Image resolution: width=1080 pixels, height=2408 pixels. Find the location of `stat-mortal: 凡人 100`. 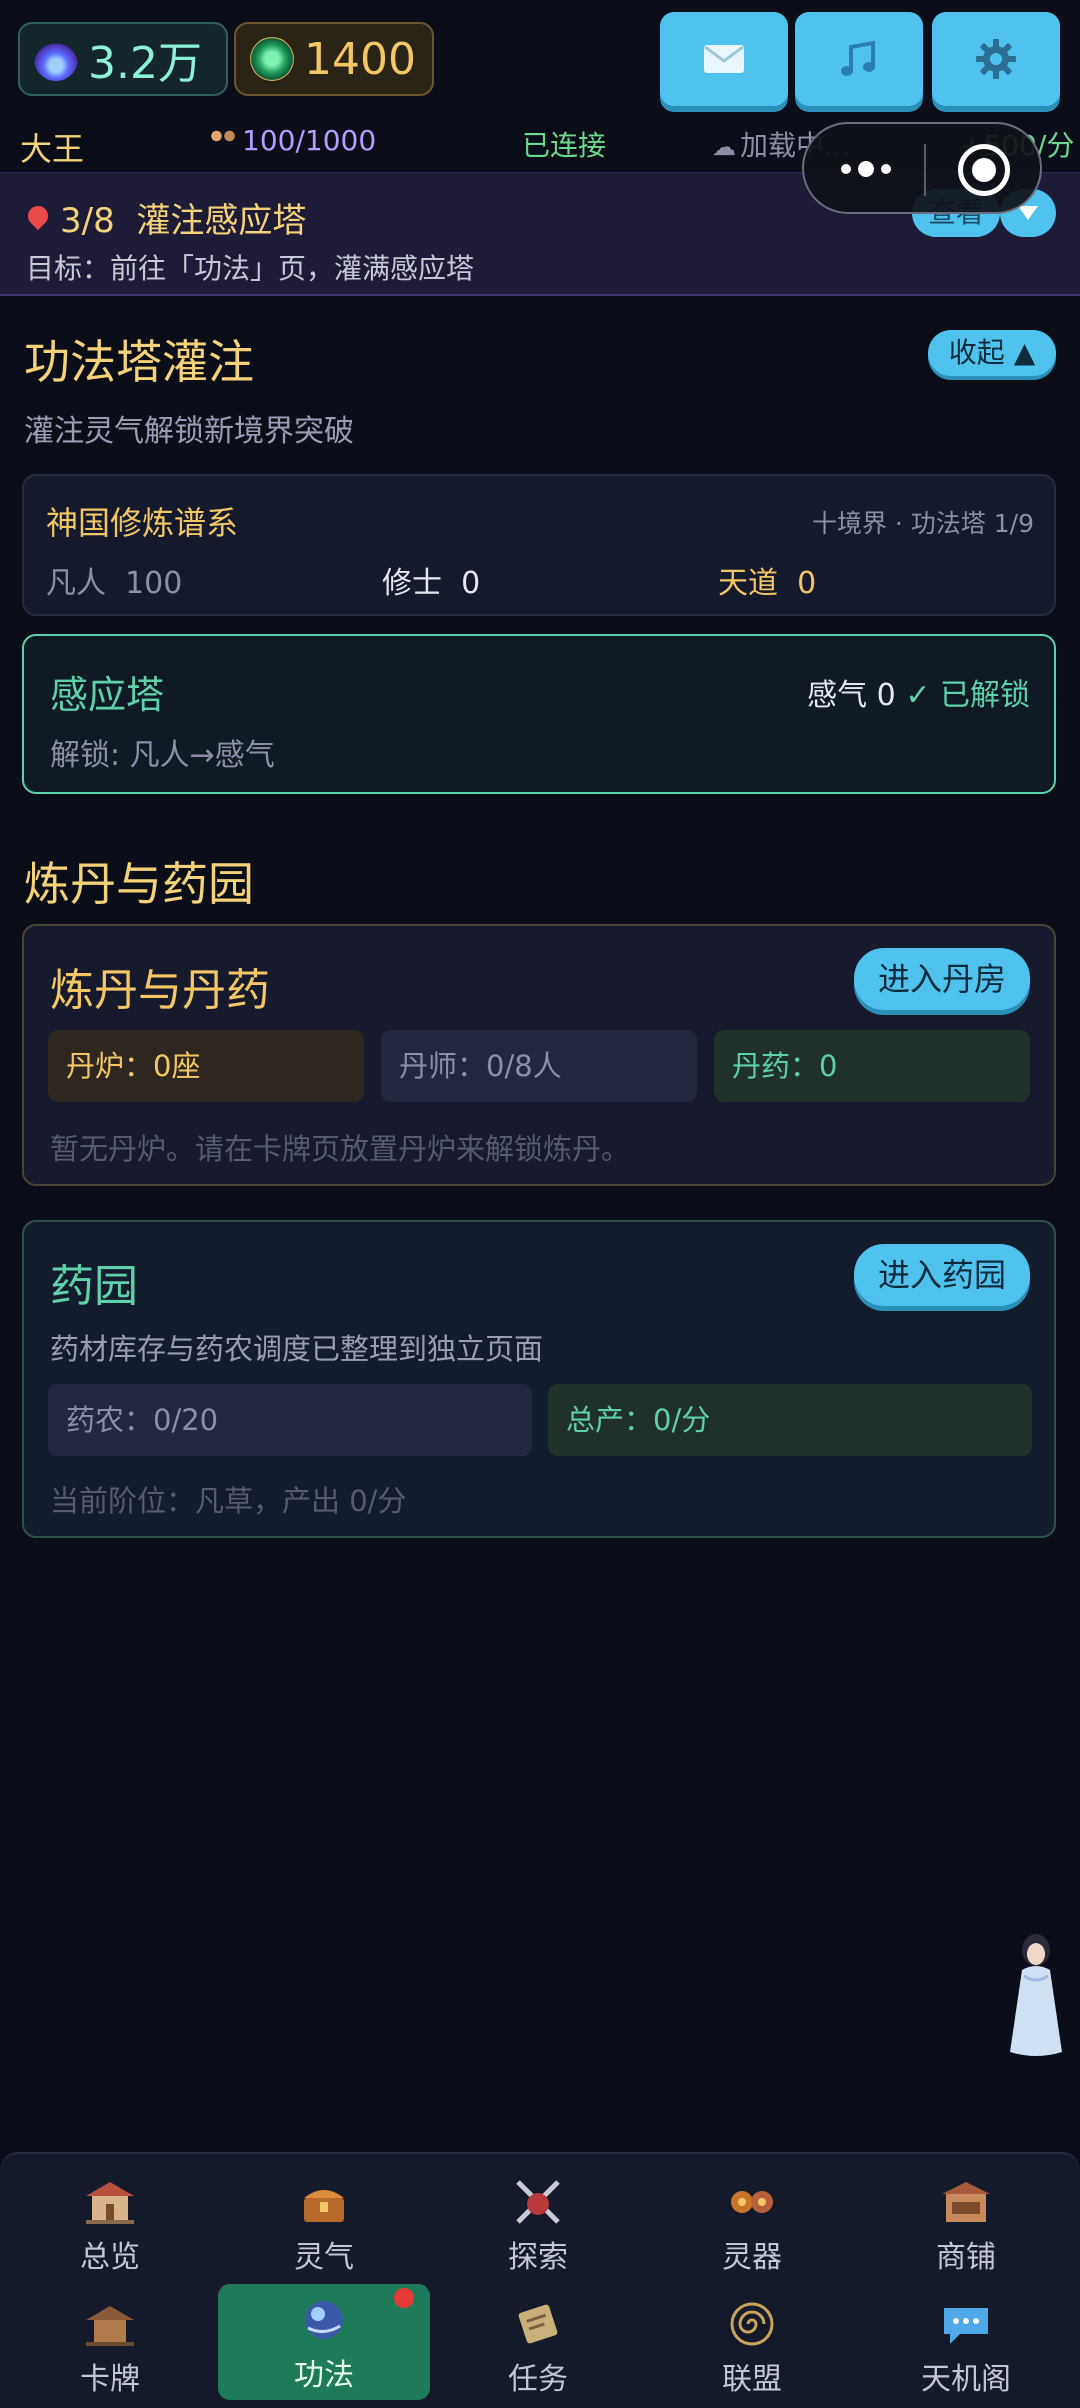

stat-mortal: 凡人 100 is located at coordinates (114, 583).